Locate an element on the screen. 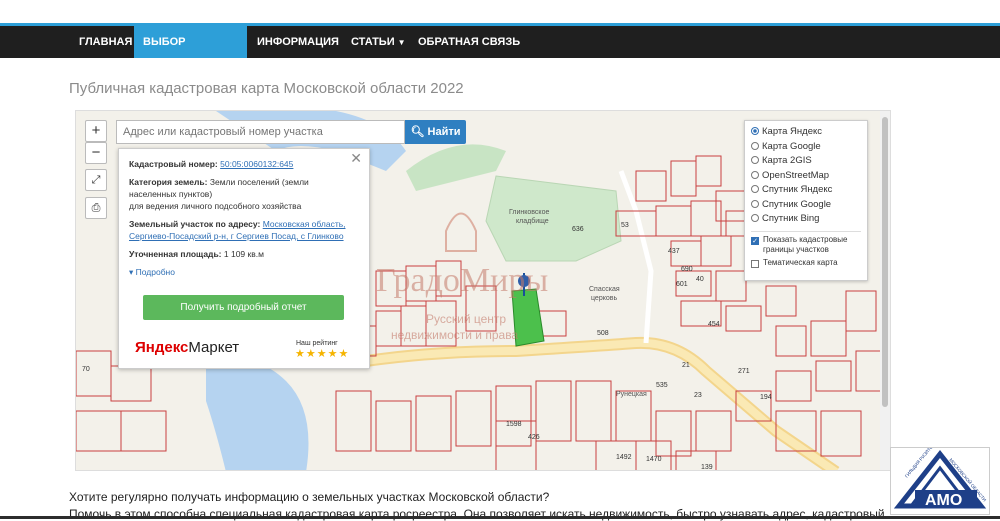 The width and height of the screenshot is (1000, 521). map-scrollbar is located at coordinates (885, 290).